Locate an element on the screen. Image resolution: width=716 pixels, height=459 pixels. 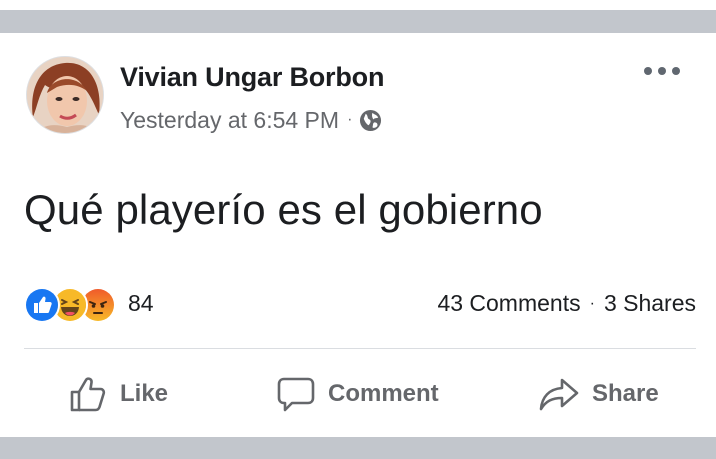
comments-count-link: 43 Comments is located at coordinates (508, 303).